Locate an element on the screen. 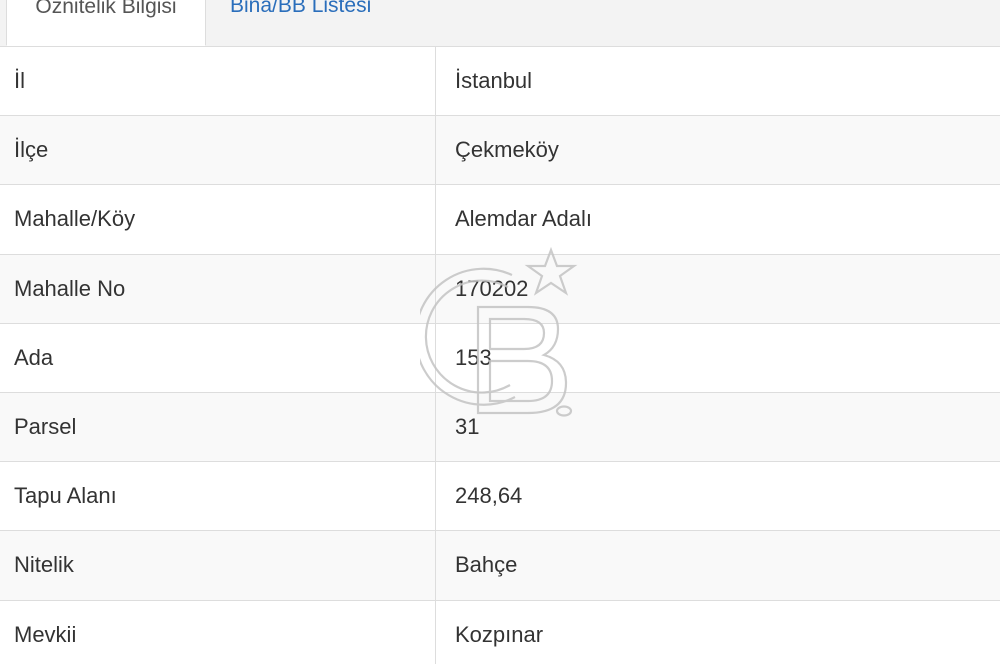  table-row: Ada 153 is located at coordinates (500, 358).